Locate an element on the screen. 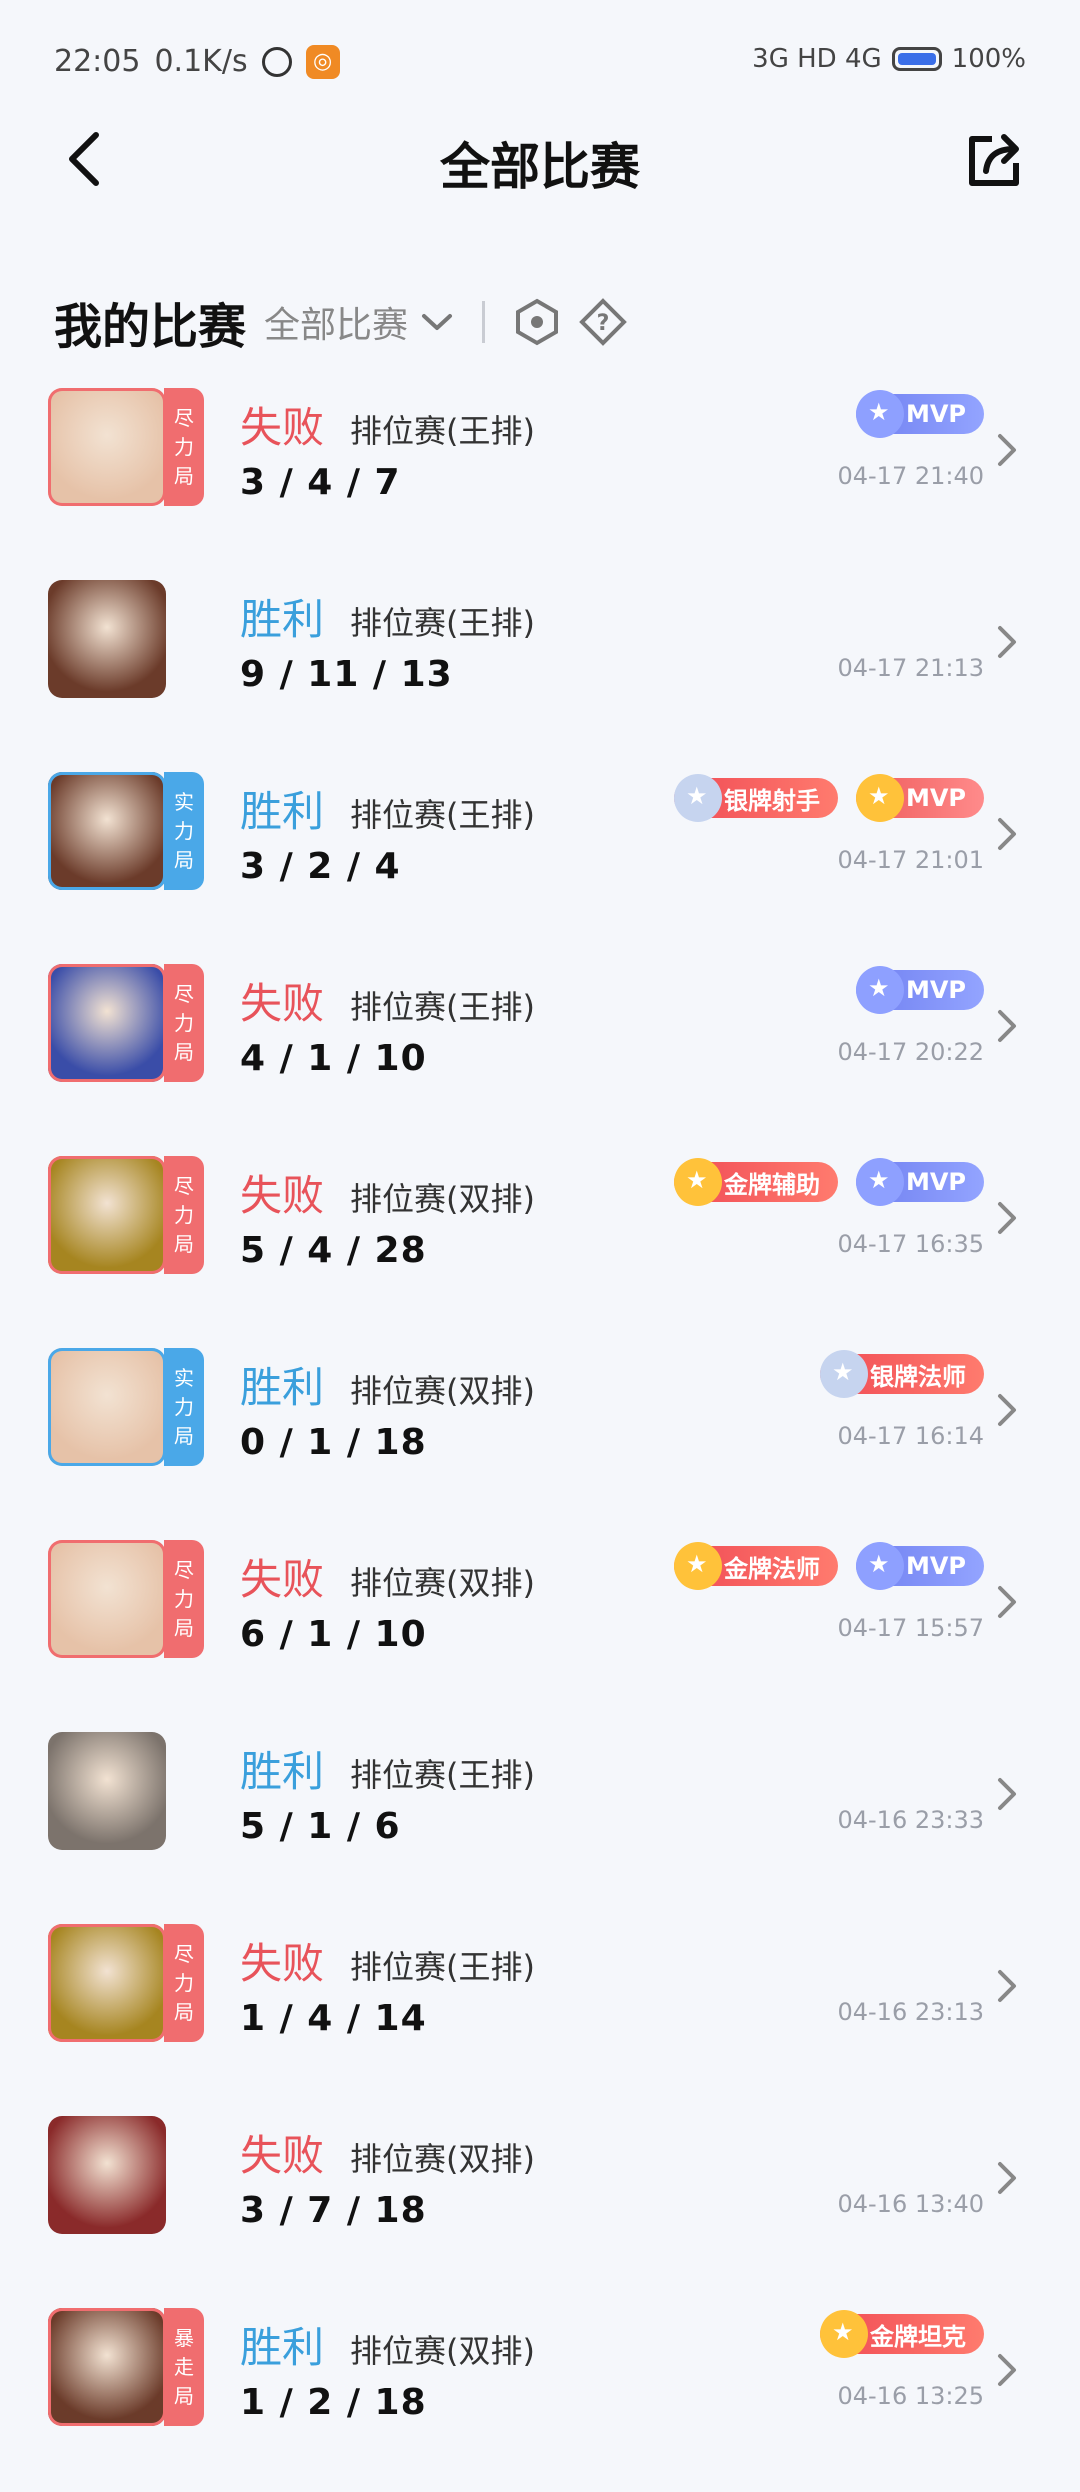 The image size is (1080, 2492). match-row: 胜利 排位赛(王排) 9 / 11 / 13 04-17 21:13 is located at coordinates (540, 668).